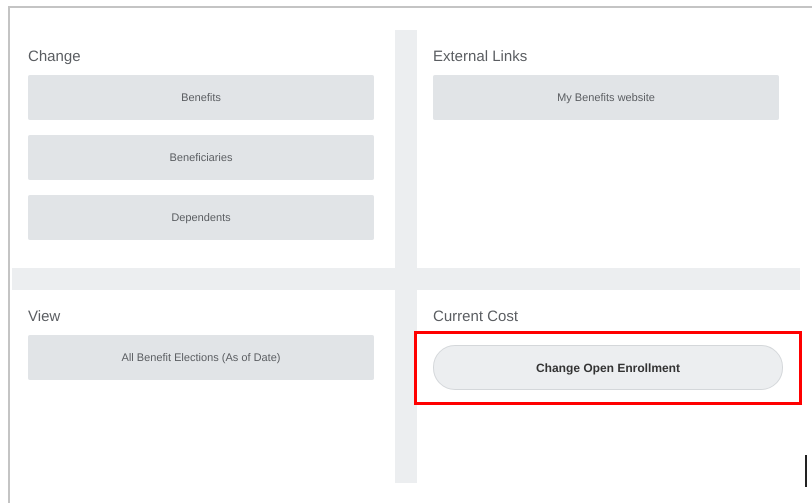 The width and height of the screenshot is (812, 503). I want to click on action-button: Change Open Enrollment, so click(608, 367).